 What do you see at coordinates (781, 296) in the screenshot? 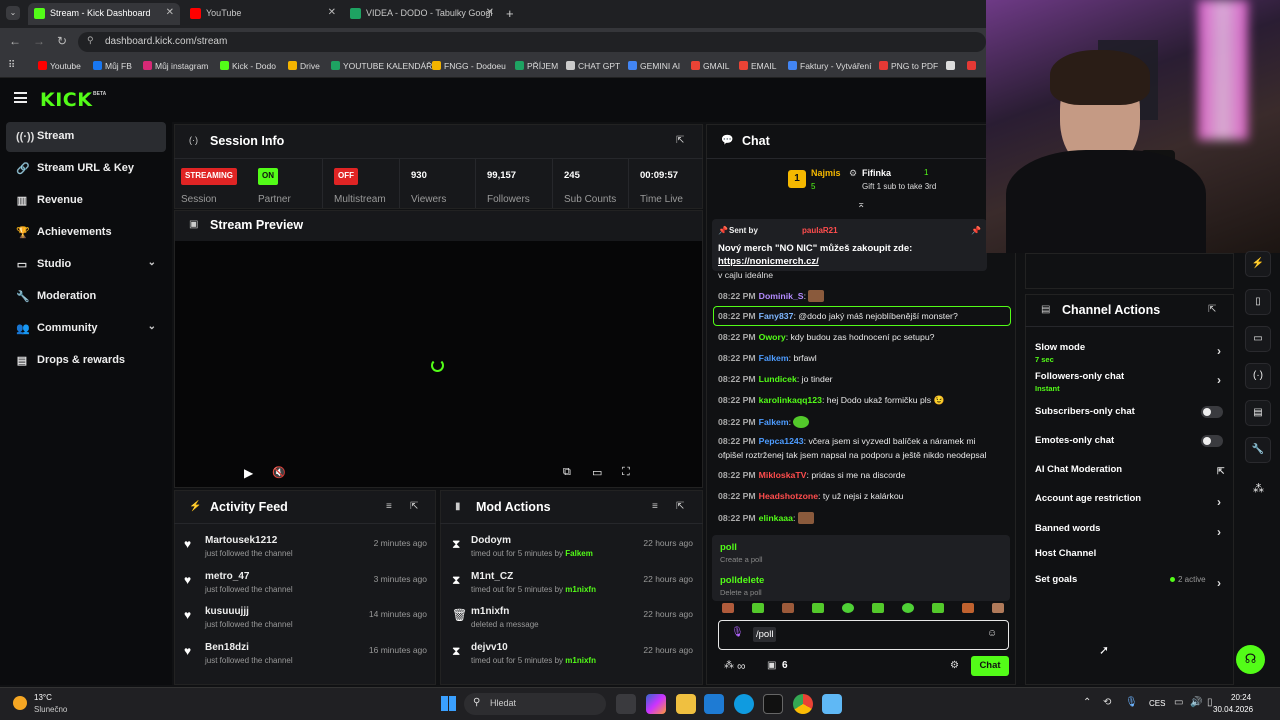
I see `chat-username: Dominik_S` at bounding box center [781, 296].